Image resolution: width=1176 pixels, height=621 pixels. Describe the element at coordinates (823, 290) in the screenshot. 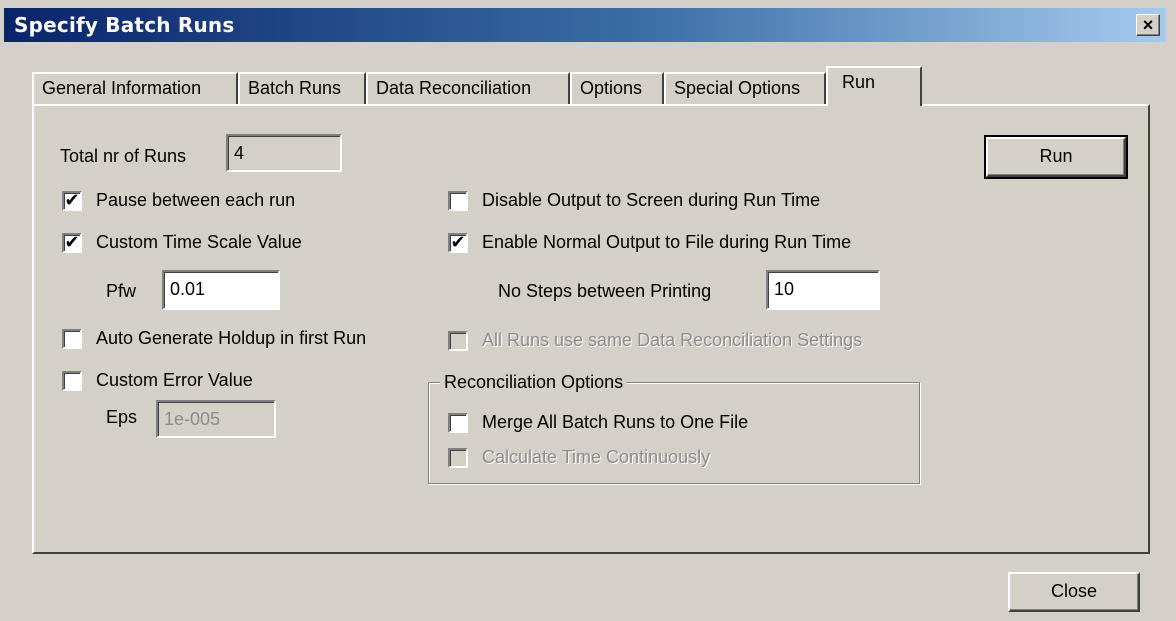

I see `steps-input: 10` at that location.